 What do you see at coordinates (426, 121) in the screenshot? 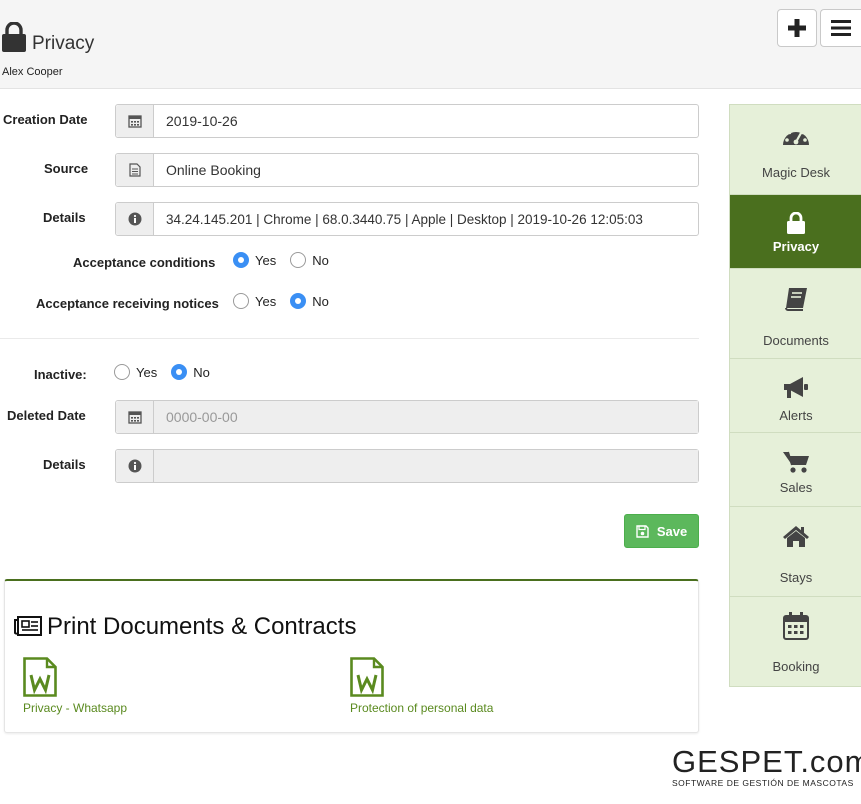
I see `creation-date-value: 2019-10-26` at bounding box center [426, 121].